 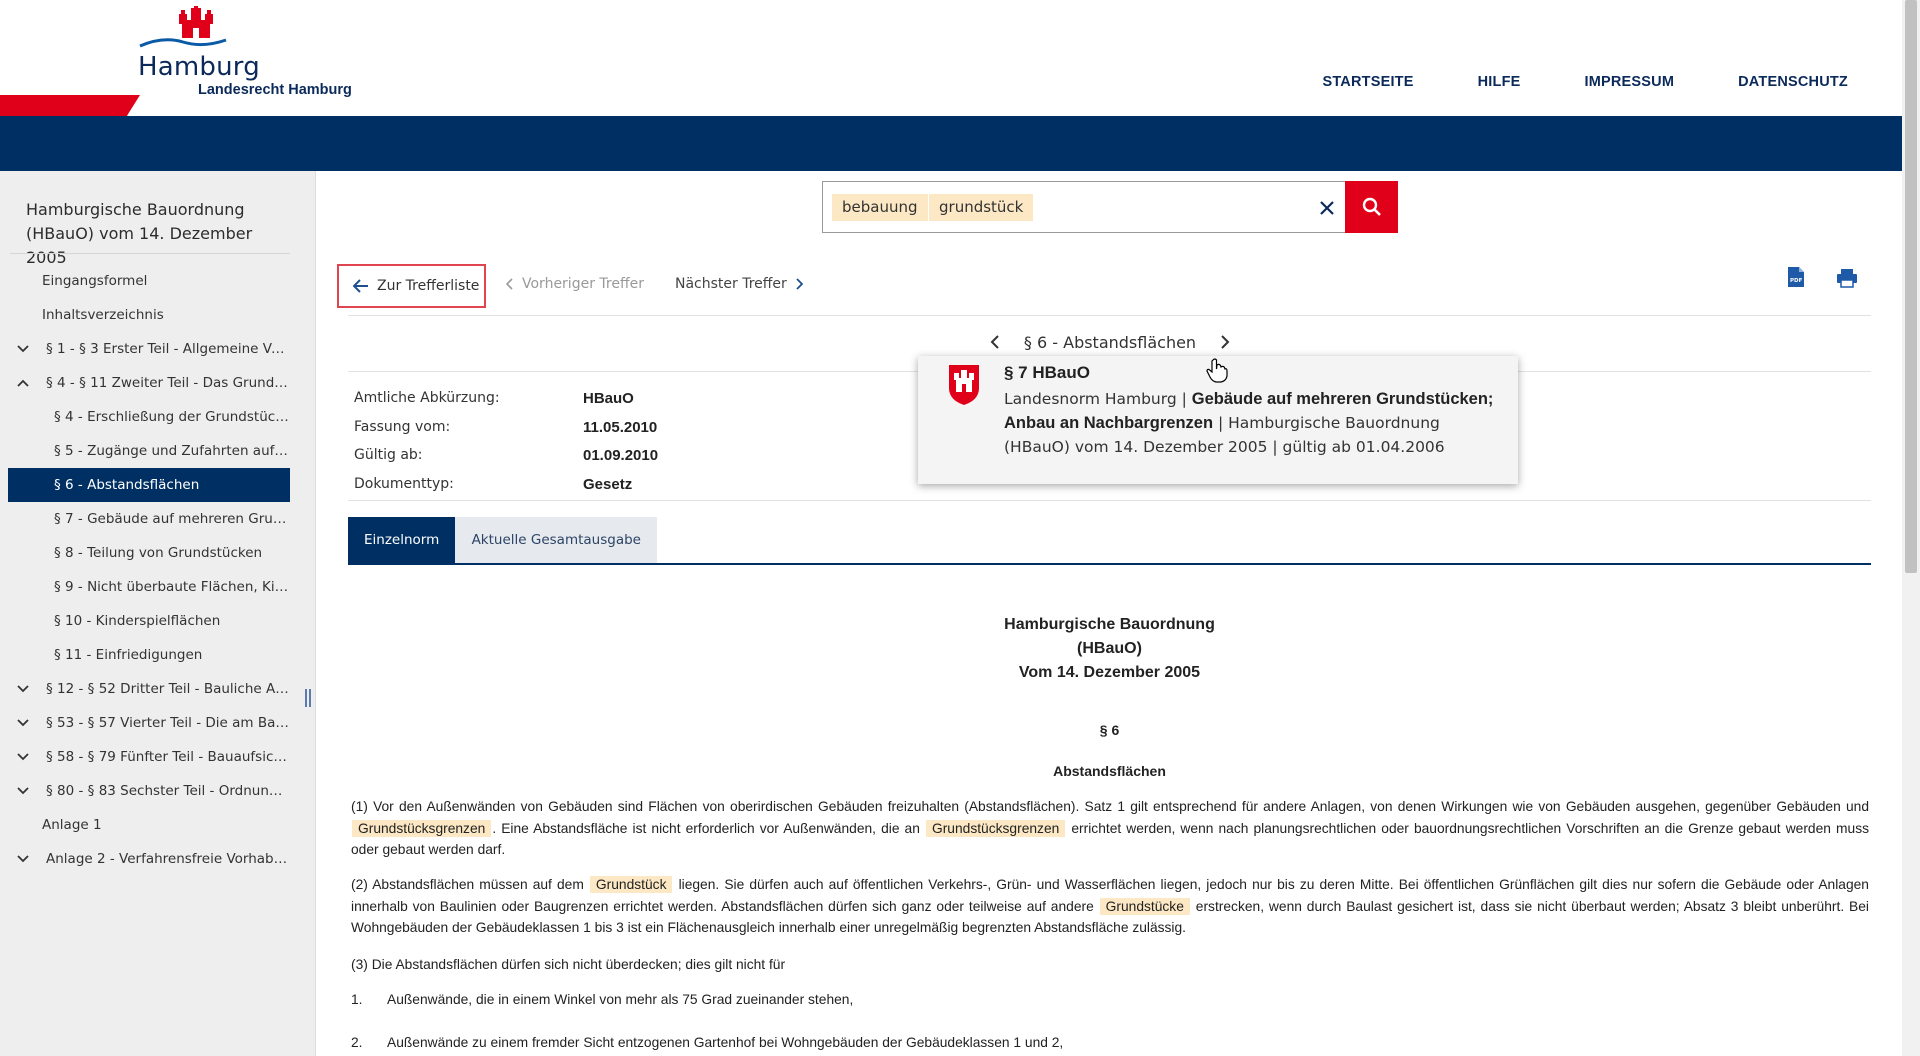 I want to click on sidebar-item-label: Anlage 1, so click(x=72, y=825).